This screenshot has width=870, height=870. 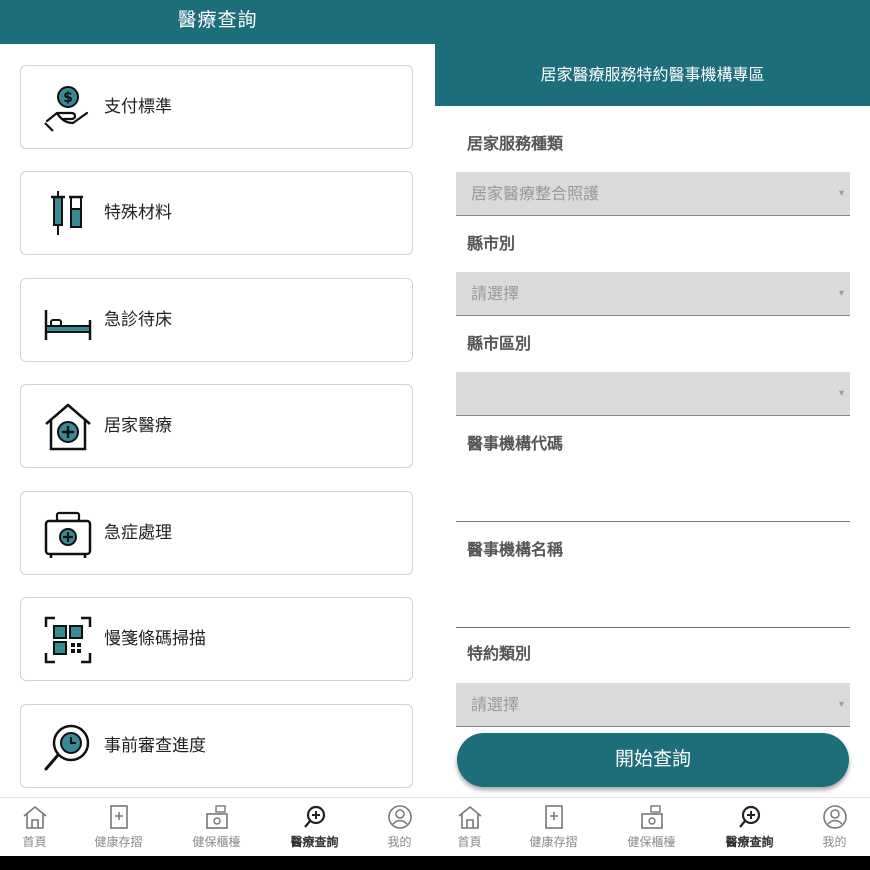 What do you see at coordinates (68, 640) in the screenshot?
I see `qr-scan-icon` at bounding box center [68, 640].